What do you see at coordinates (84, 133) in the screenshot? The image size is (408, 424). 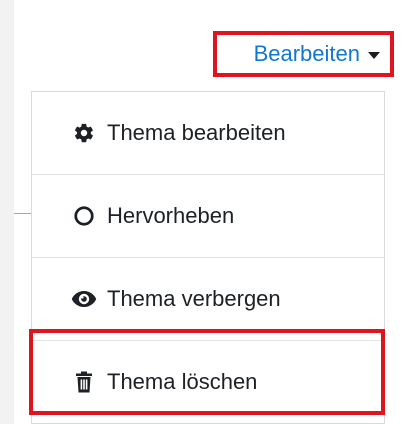 I see `gear-icon` at bounding box center [84, 133].